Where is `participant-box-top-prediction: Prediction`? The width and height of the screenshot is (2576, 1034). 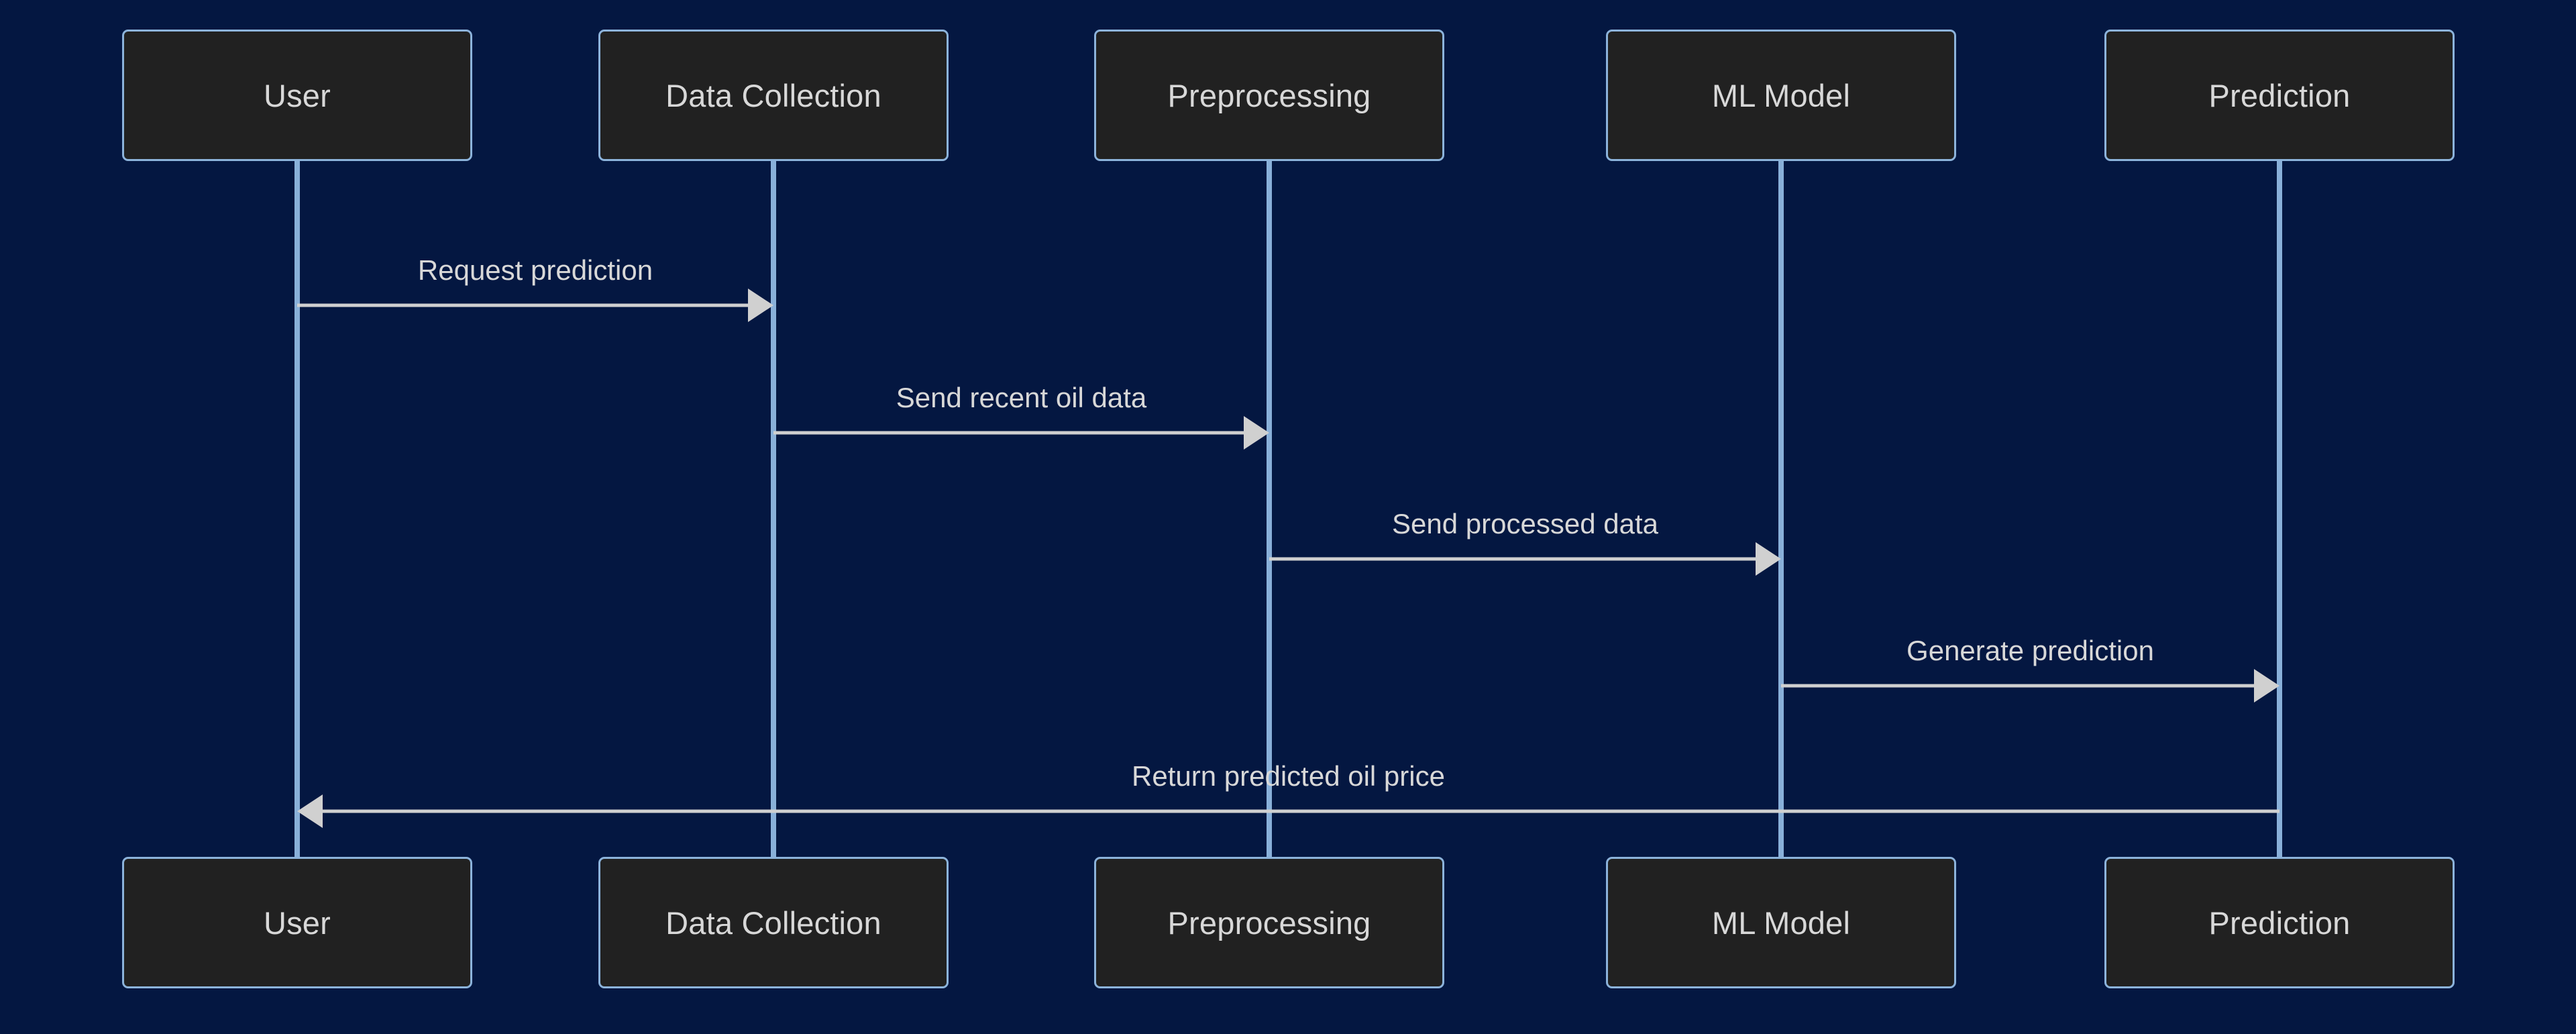
participant-box-top-prediction: Prediction is located at coordinates (2279, 95).